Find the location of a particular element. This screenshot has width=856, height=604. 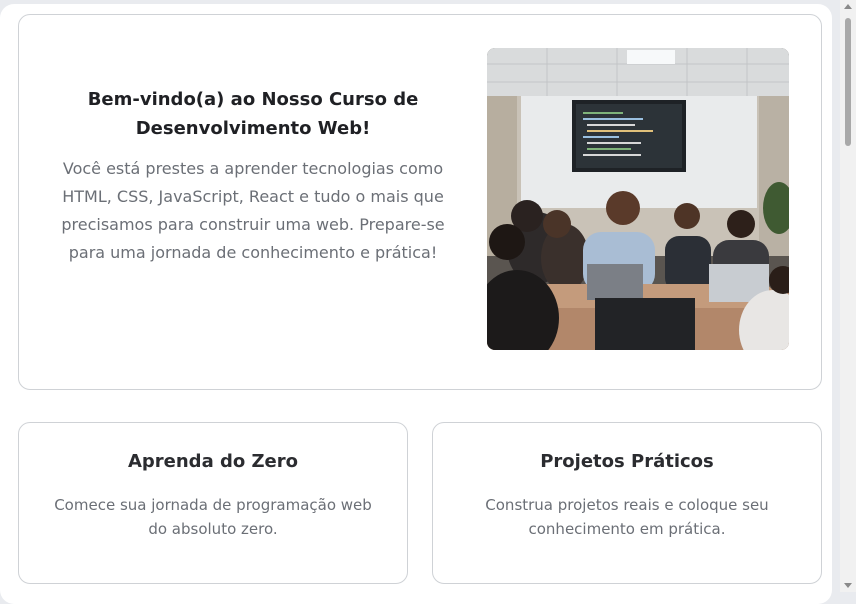

feature-title: Projetos Práticos is located at coordinates (627, 461).